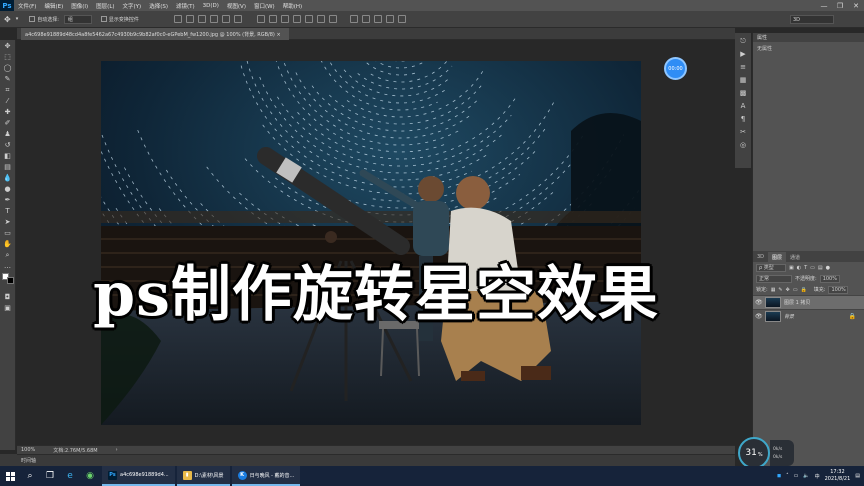 Image resolution: width=864 pixels, height=486 pixels. What do you see at coordinates (79, 6) in the screenshot?
I see `menu-image: 图像(I)` at bounding box center [79, 6].